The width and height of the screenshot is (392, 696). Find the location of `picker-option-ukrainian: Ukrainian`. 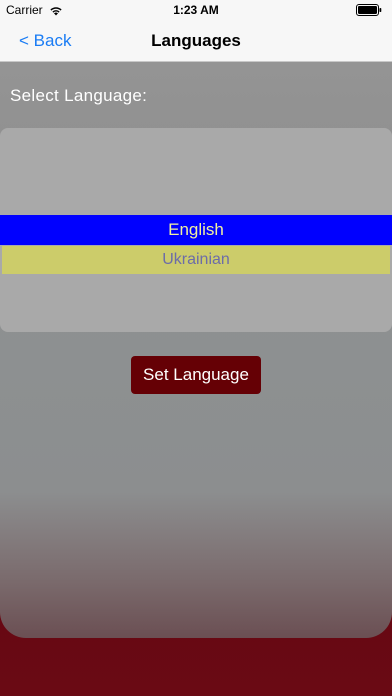

picker-option-ukrainian: Ukrainian is located at coordinates (196, 260).